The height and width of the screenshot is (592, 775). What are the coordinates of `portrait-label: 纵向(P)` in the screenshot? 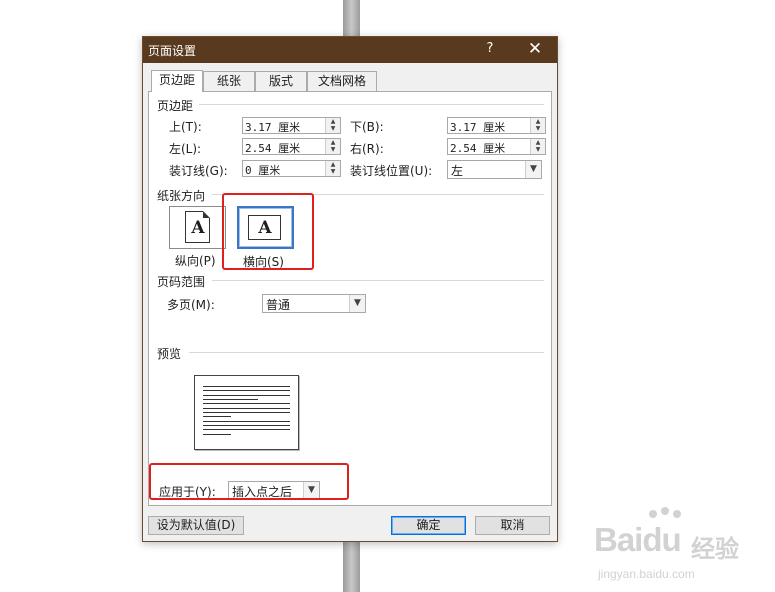 It's located at (195, 261).